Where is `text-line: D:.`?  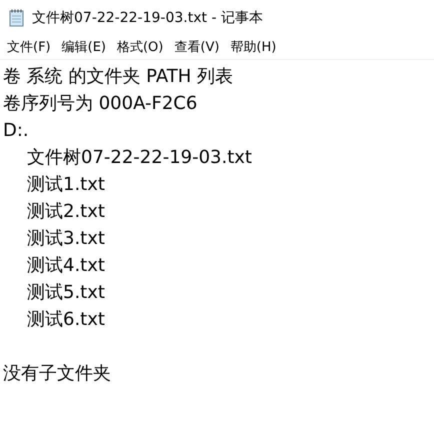
text-line: D:. is located at coordinates (16, 131).